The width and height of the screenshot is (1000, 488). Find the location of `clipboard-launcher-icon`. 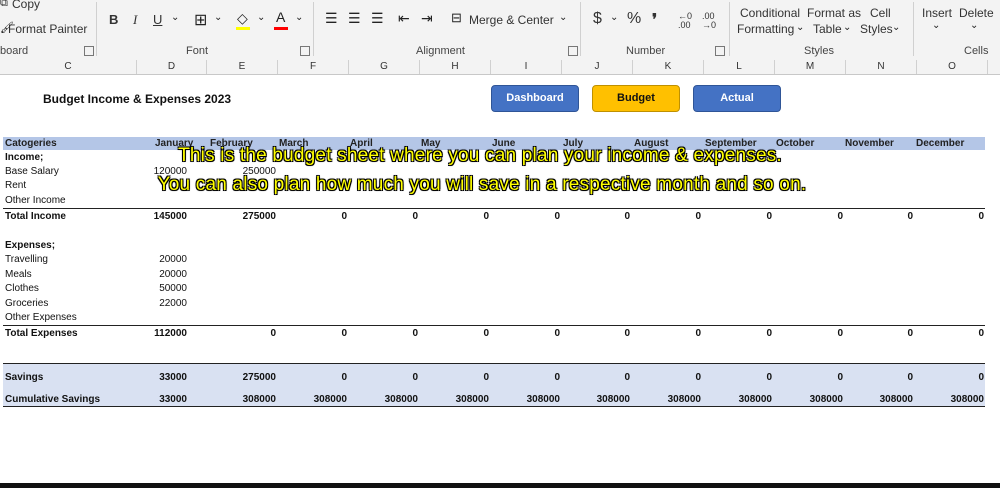

clipboard-launcher-icon is located at coordinates (89, 51).